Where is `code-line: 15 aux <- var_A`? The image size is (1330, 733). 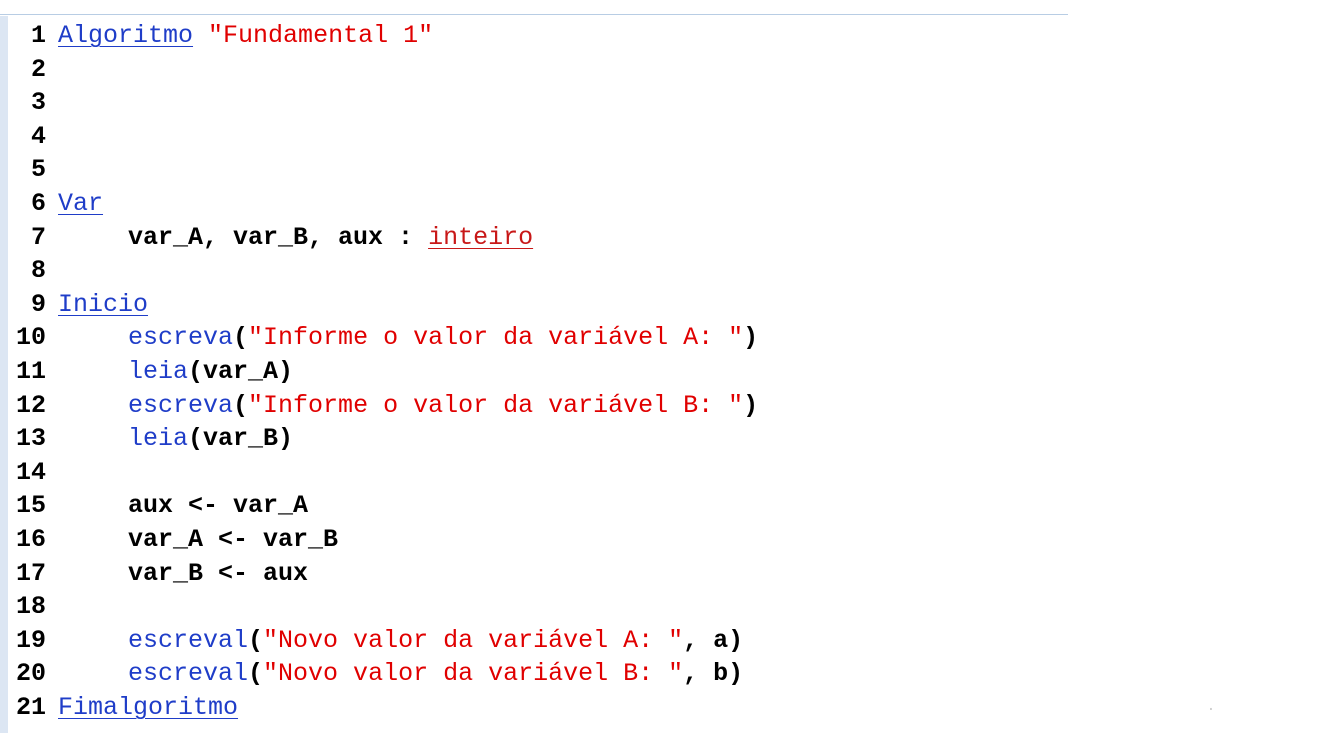
code-line: 15 aux <- var_A is located at coordinates (538, 506).